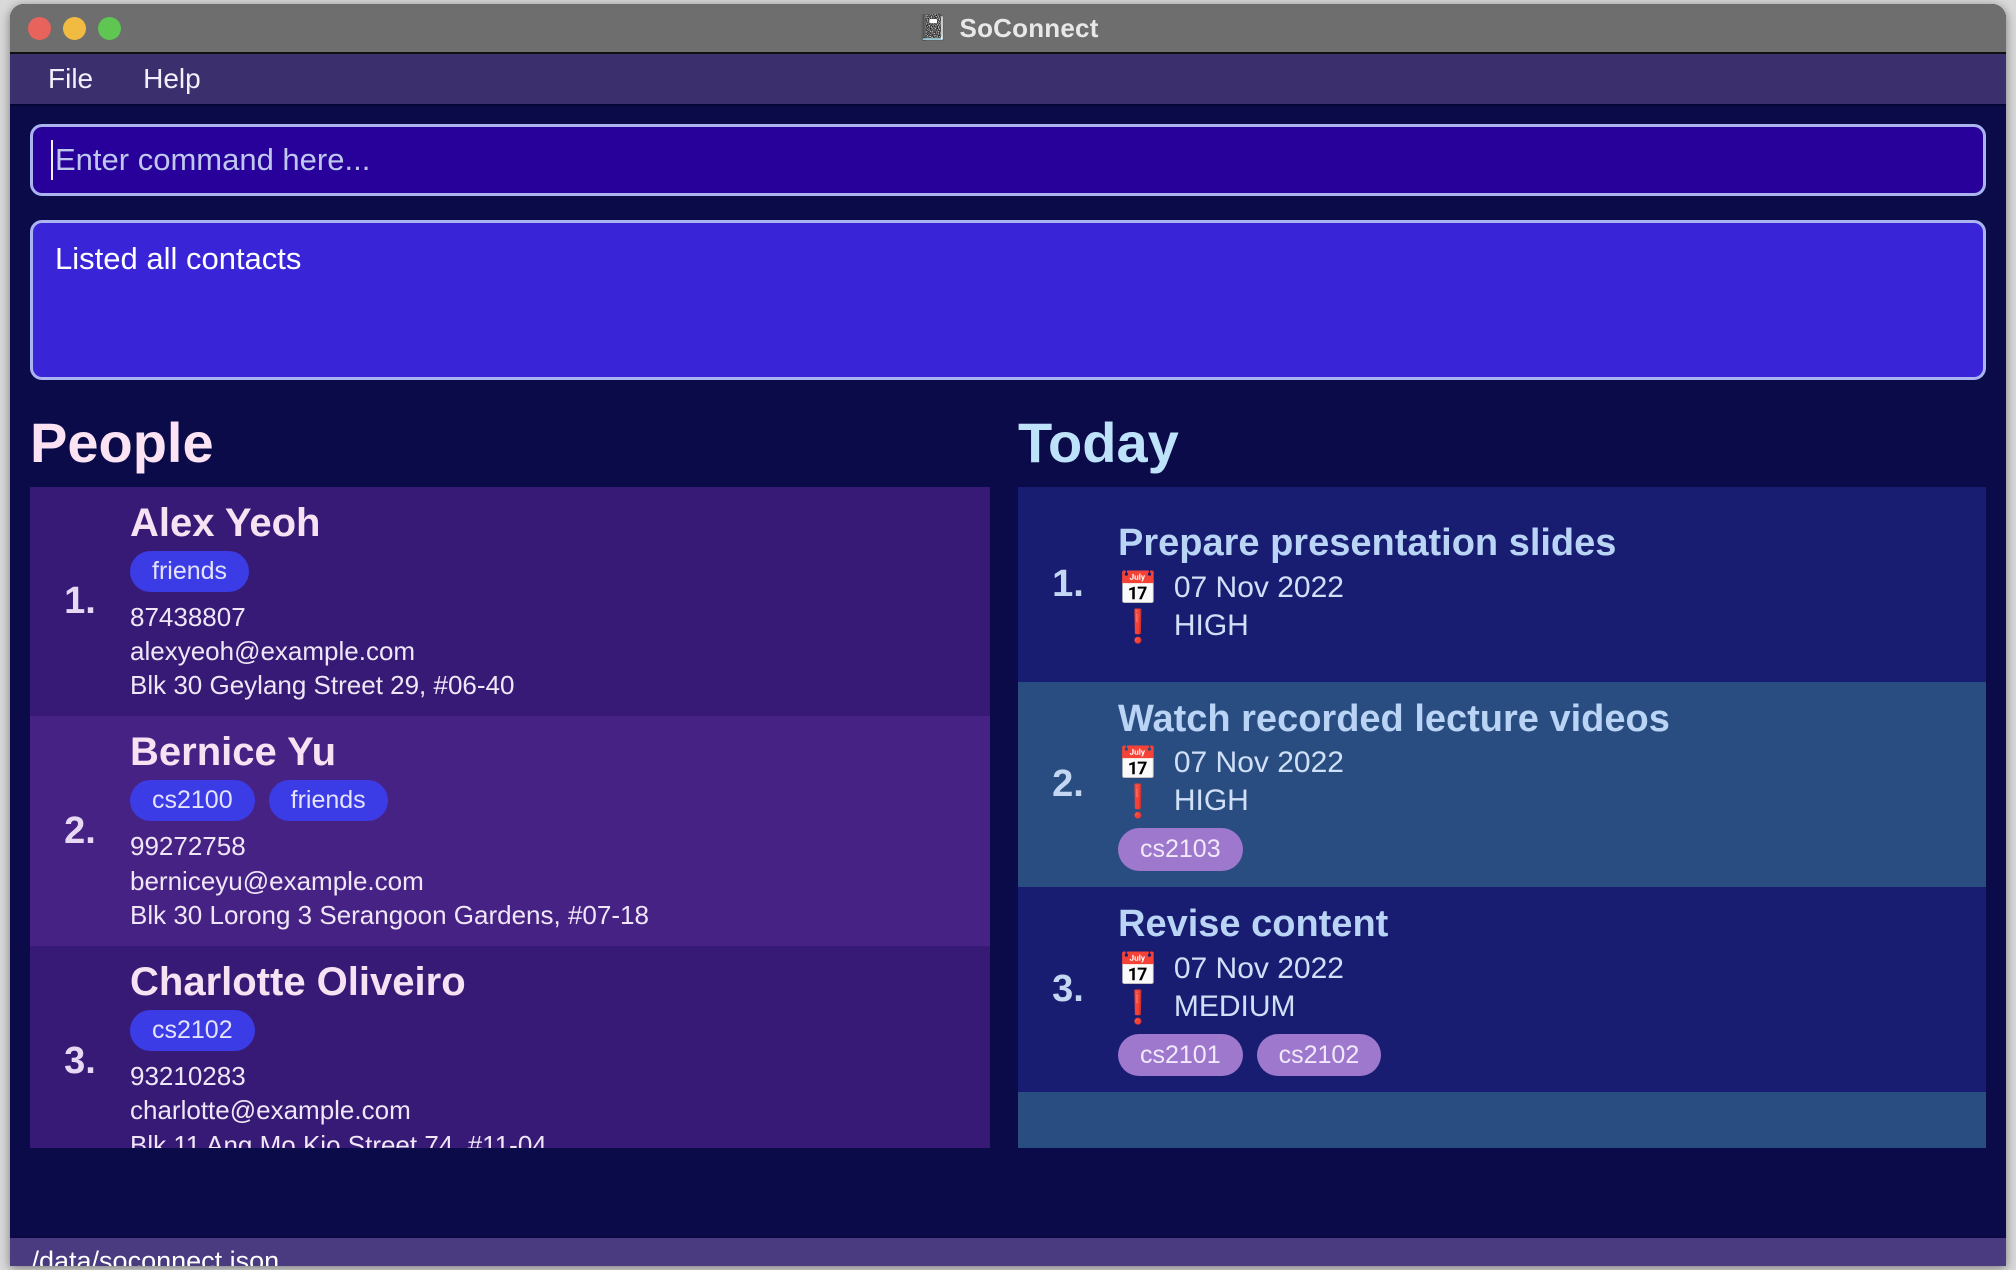 Image resolution: width=2016 pixels, height=1270 pixels. Describe the element at coordinates (188, 1075) in the screenshot. I see `contact-phone: 93210283` at that location.